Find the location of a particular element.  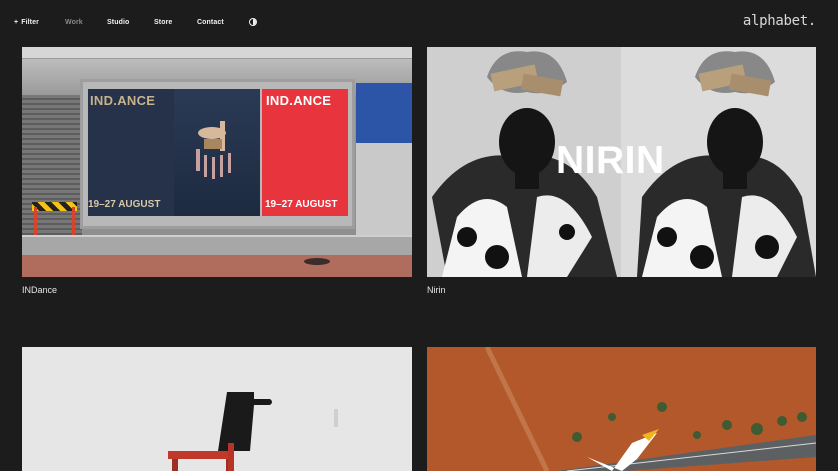

plus-icon: + is located at coordinates (16, 22).